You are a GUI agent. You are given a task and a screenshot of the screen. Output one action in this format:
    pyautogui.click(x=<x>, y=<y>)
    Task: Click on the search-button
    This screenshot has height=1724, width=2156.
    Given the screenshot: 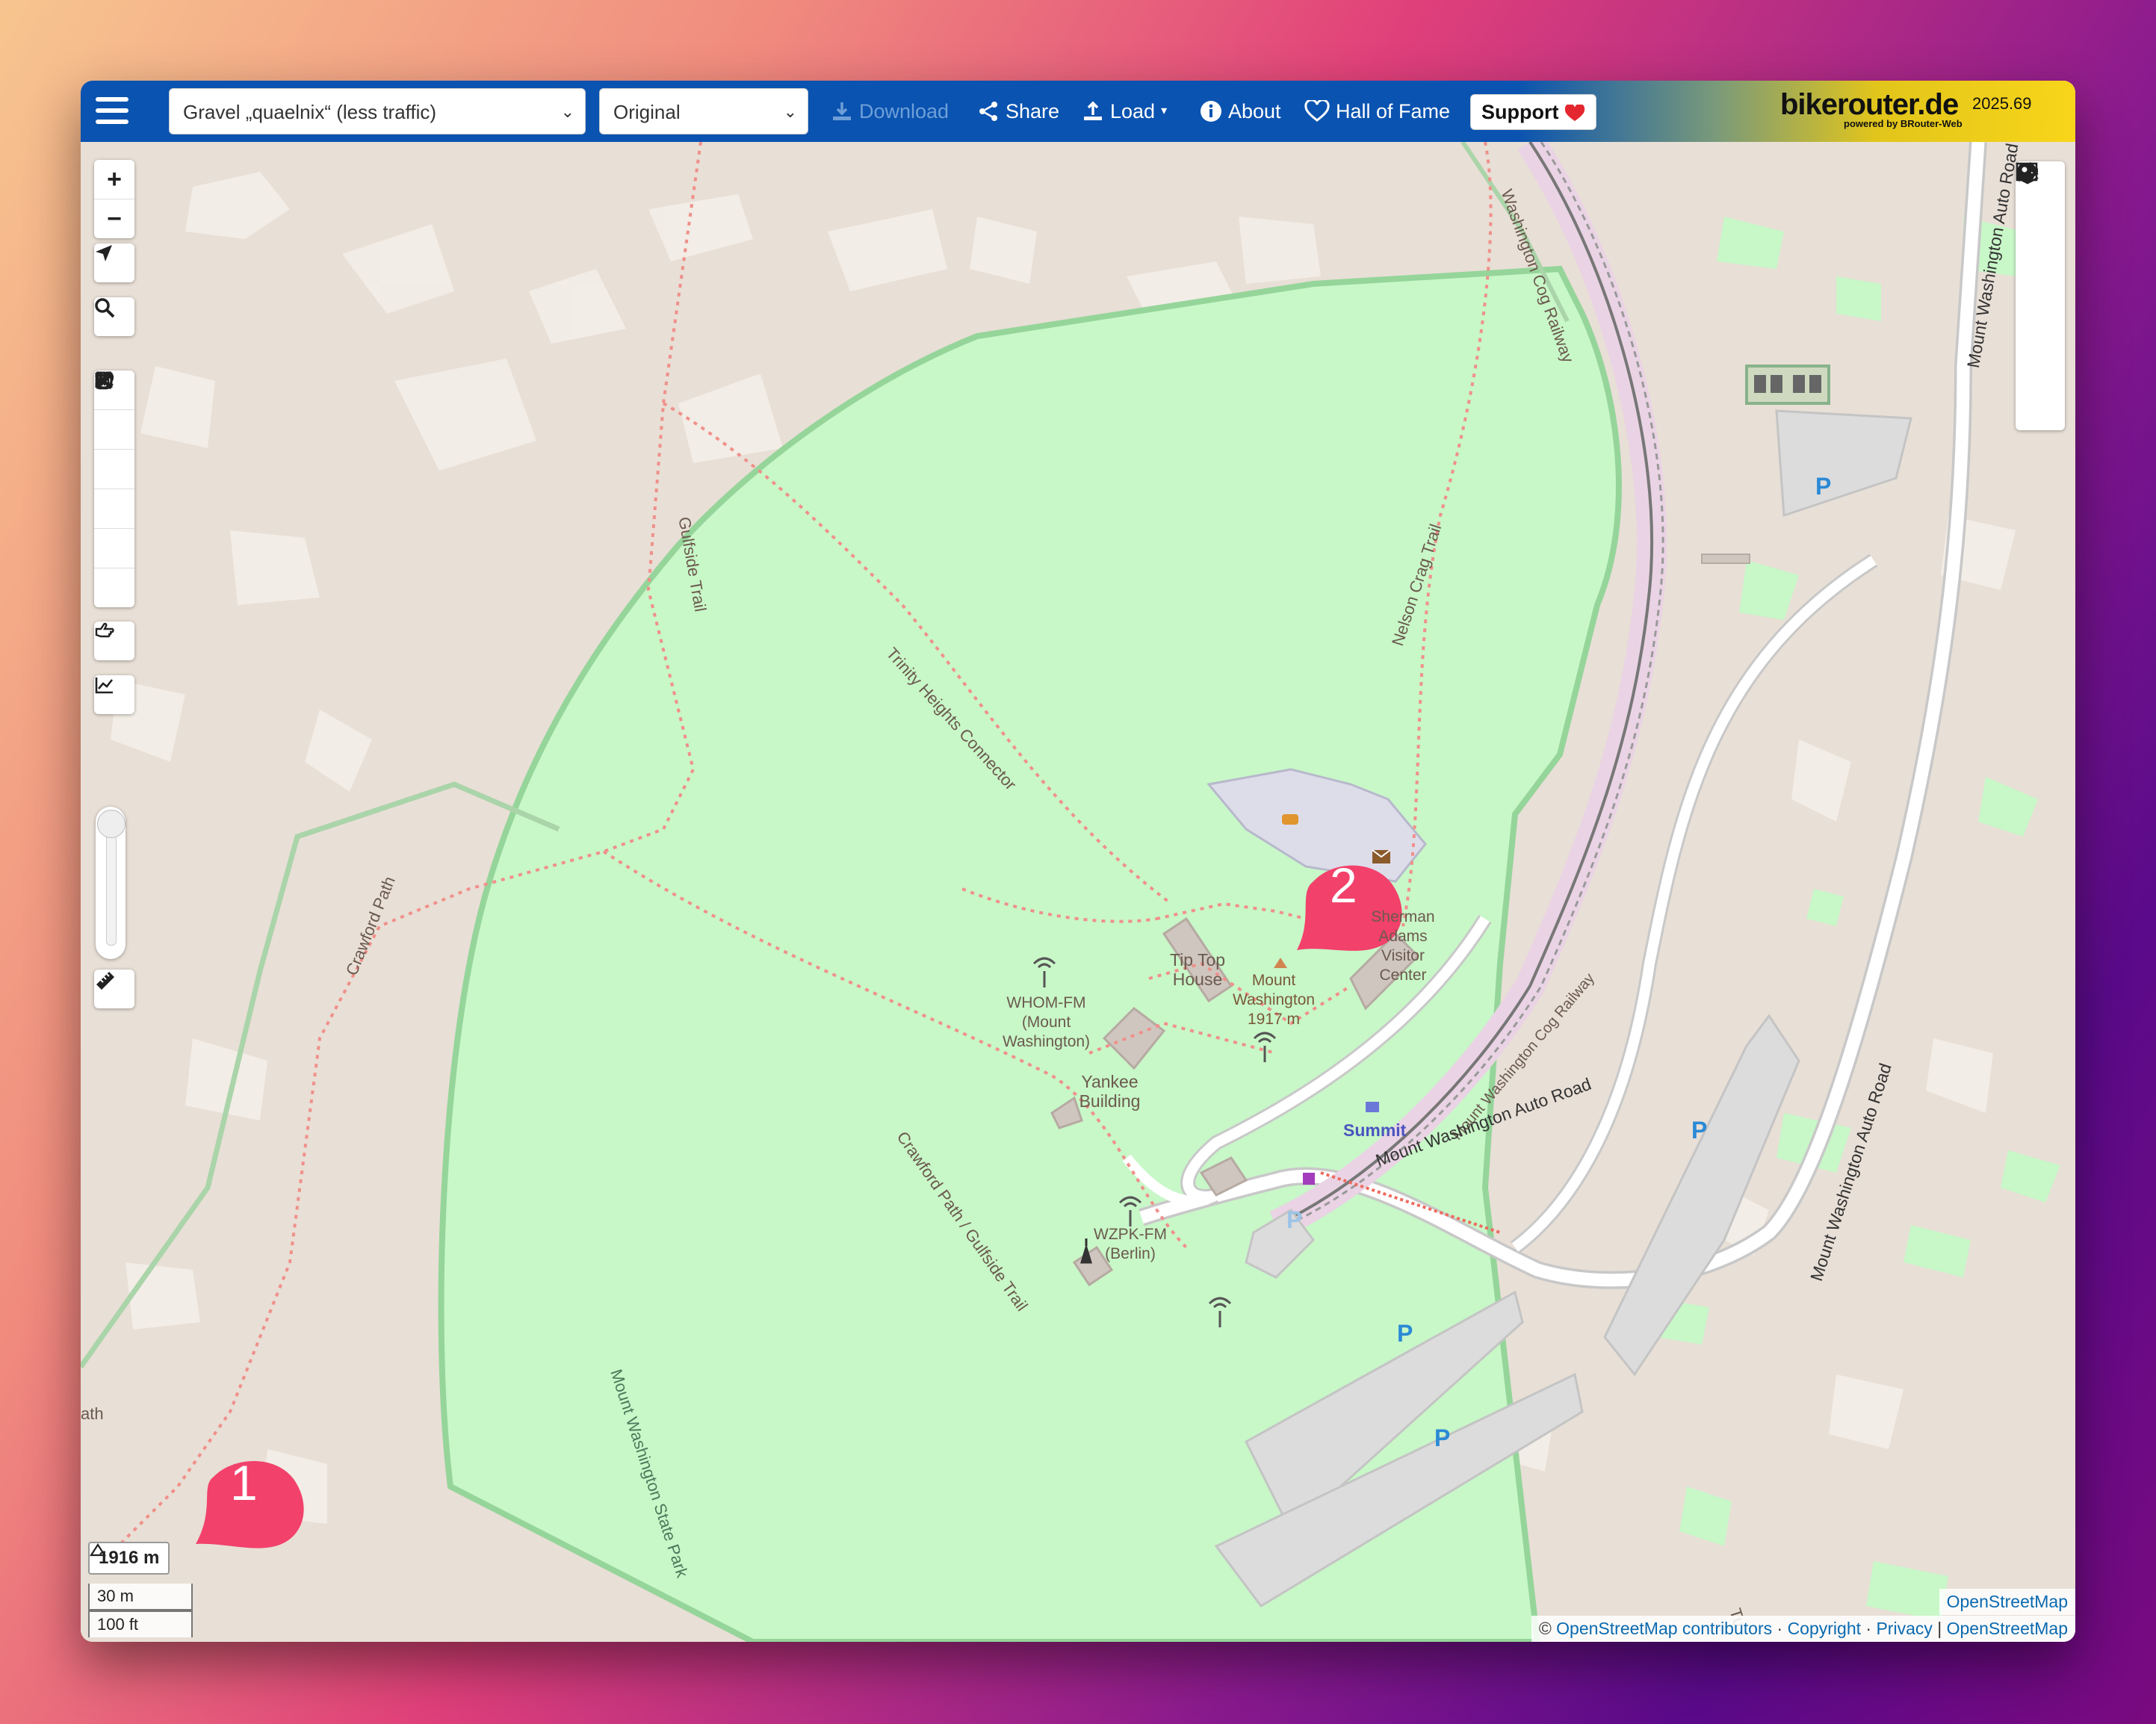 What is the action you would take?
    pyautogui.click(x=114, y=316)
    